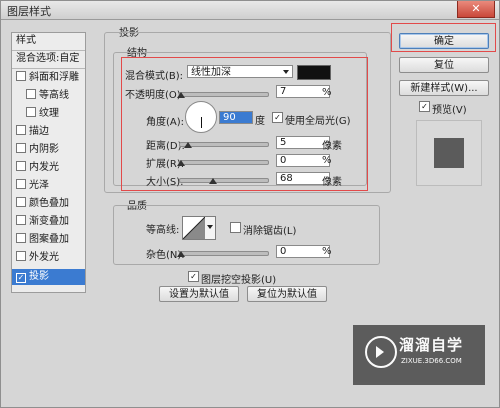 This screenshot has width=500, height=408. I want to click on contour-picker, so click(194, 228).